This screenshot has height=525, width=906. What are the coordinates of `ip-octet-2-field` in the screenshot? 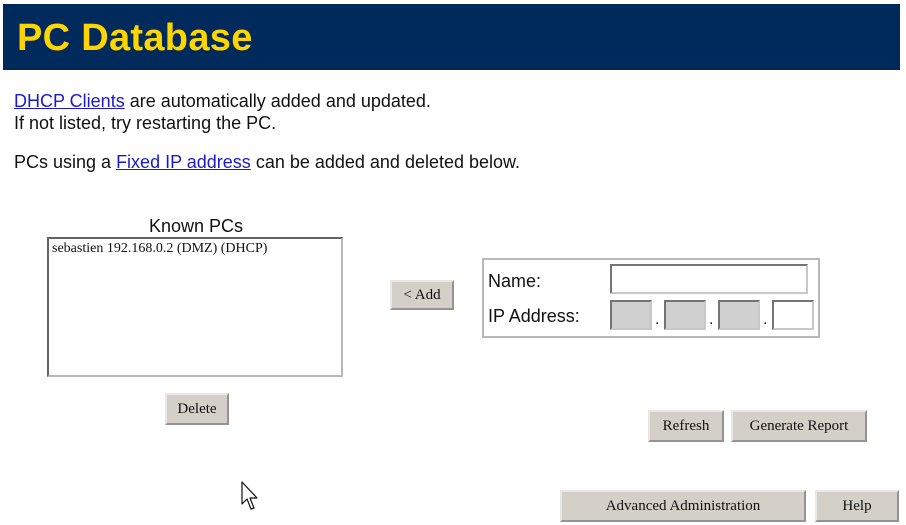 It's located at (685, 315).